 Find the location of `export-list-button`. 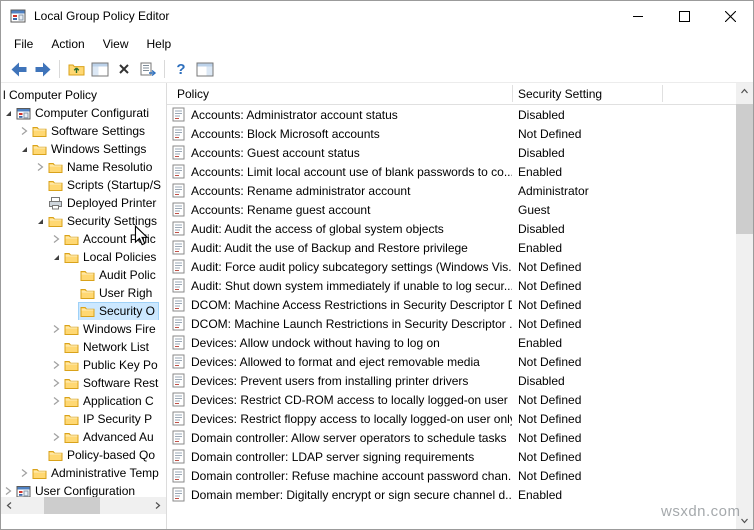

export-list-button is located at coordinates (148, 69).